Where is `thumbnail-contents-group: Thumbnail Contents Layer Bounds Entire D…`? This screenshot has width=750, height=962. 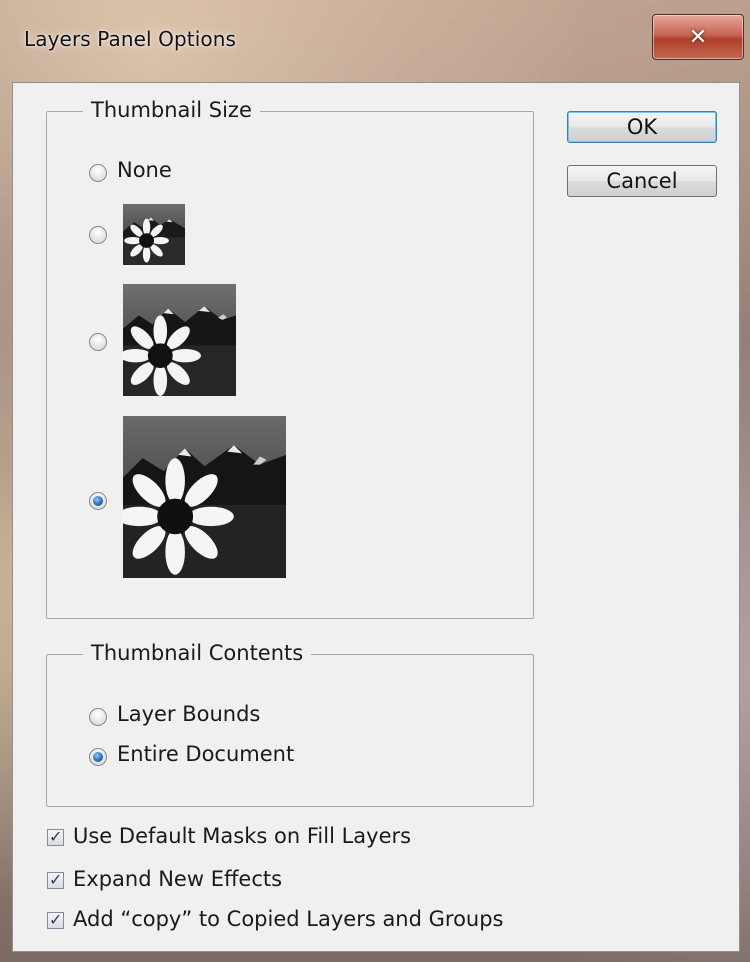 thumbnail-contents-group: Thumbnail Contents Layer Bounds Entire D… is located at coordinates (290, 724).